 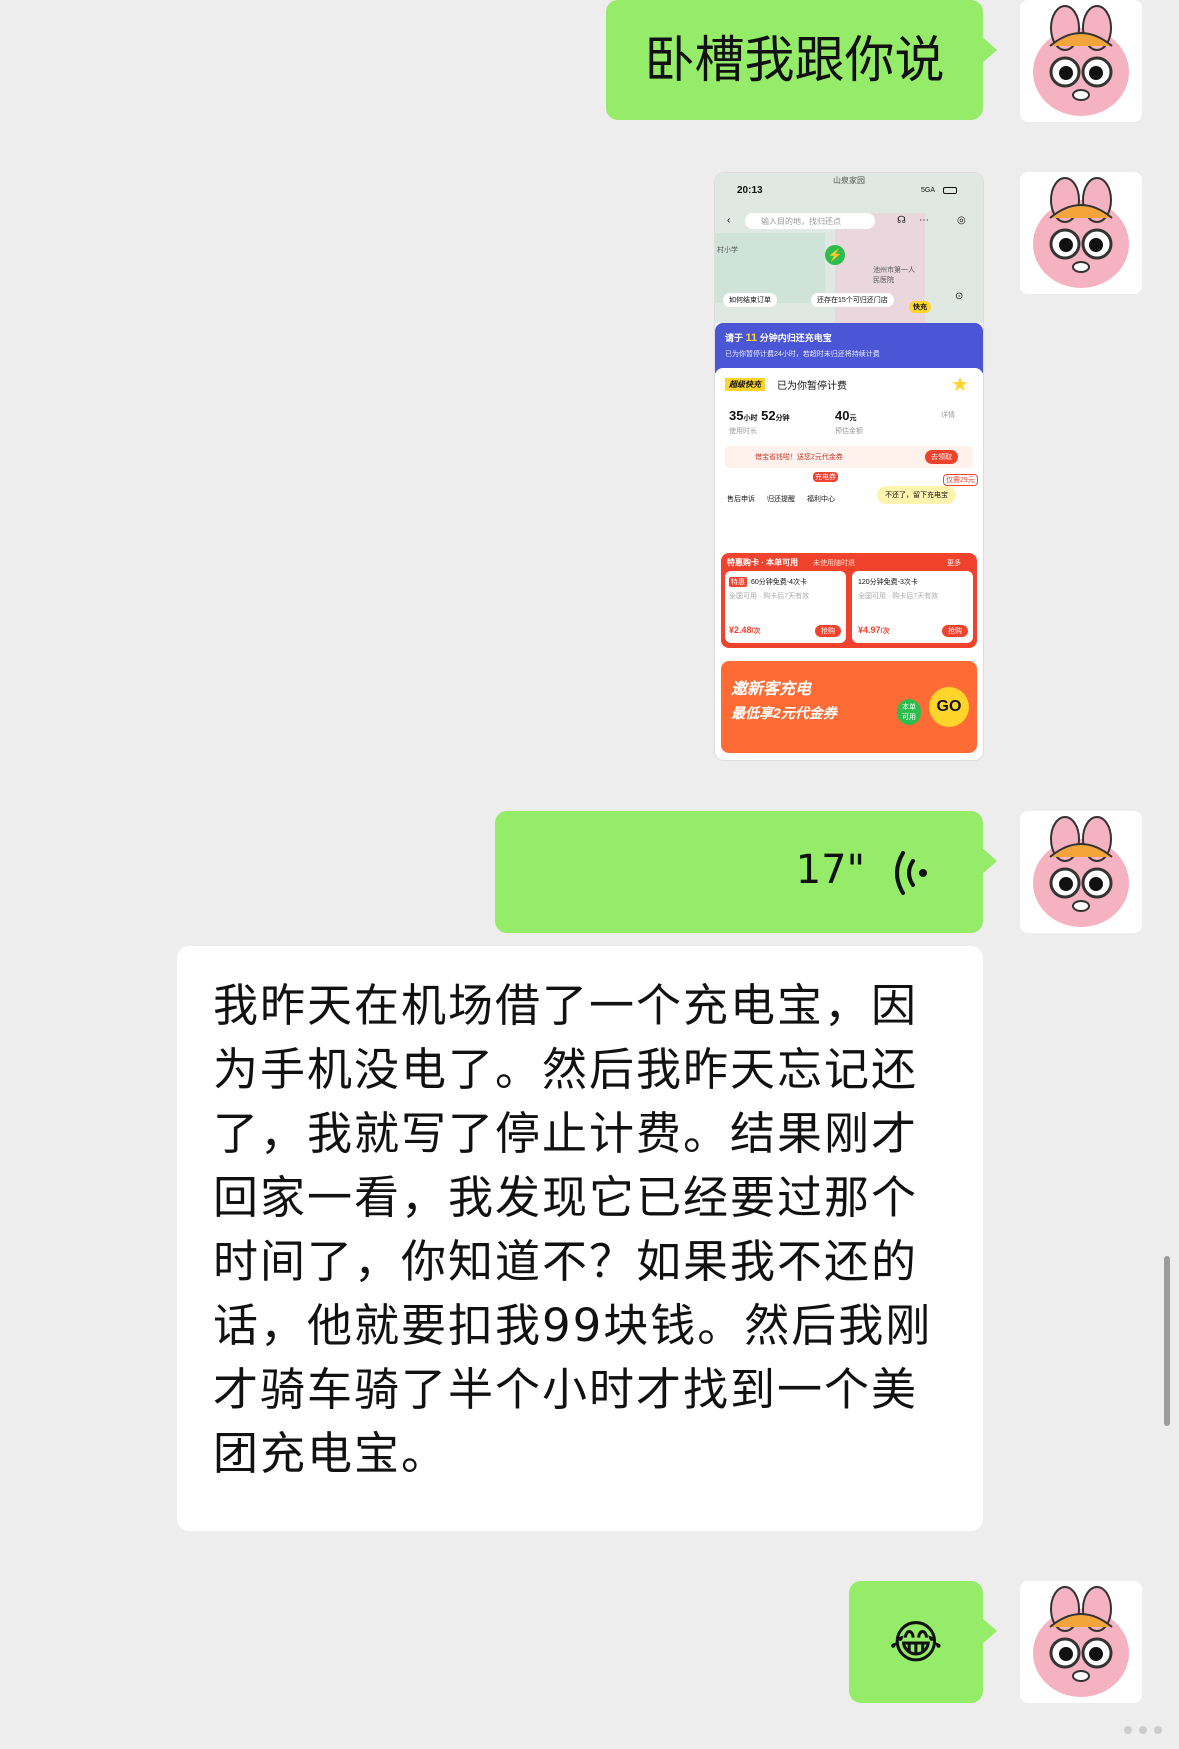 I want to click on card1-unit: /次, so click(x=756, y=631).